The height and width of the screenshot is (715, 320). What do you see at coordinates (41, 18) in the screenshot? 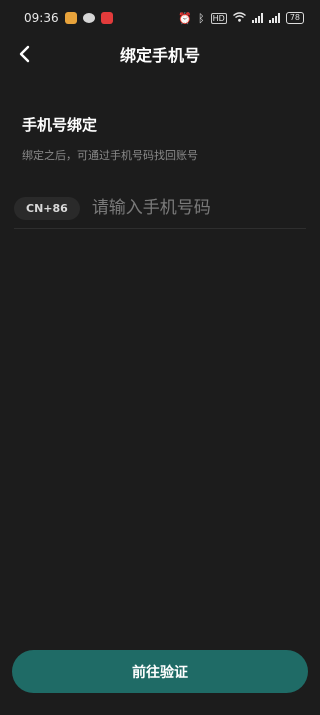
I see `status-time: 09:36` at bounding box center [41, 18].